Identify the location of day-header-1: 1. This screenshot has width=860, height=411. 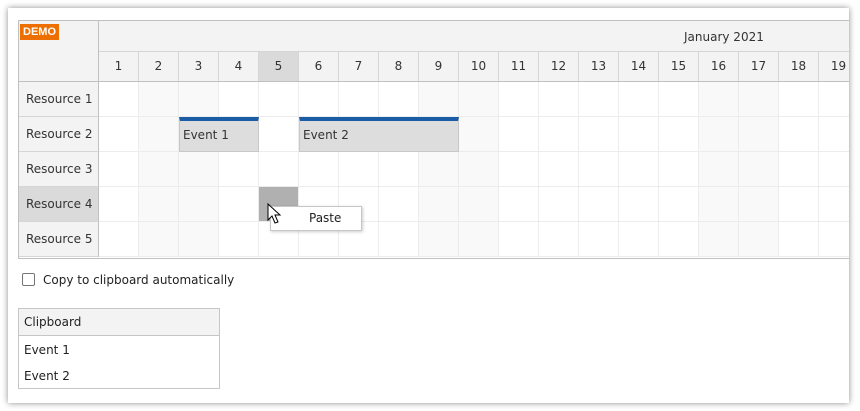
(119, 66).